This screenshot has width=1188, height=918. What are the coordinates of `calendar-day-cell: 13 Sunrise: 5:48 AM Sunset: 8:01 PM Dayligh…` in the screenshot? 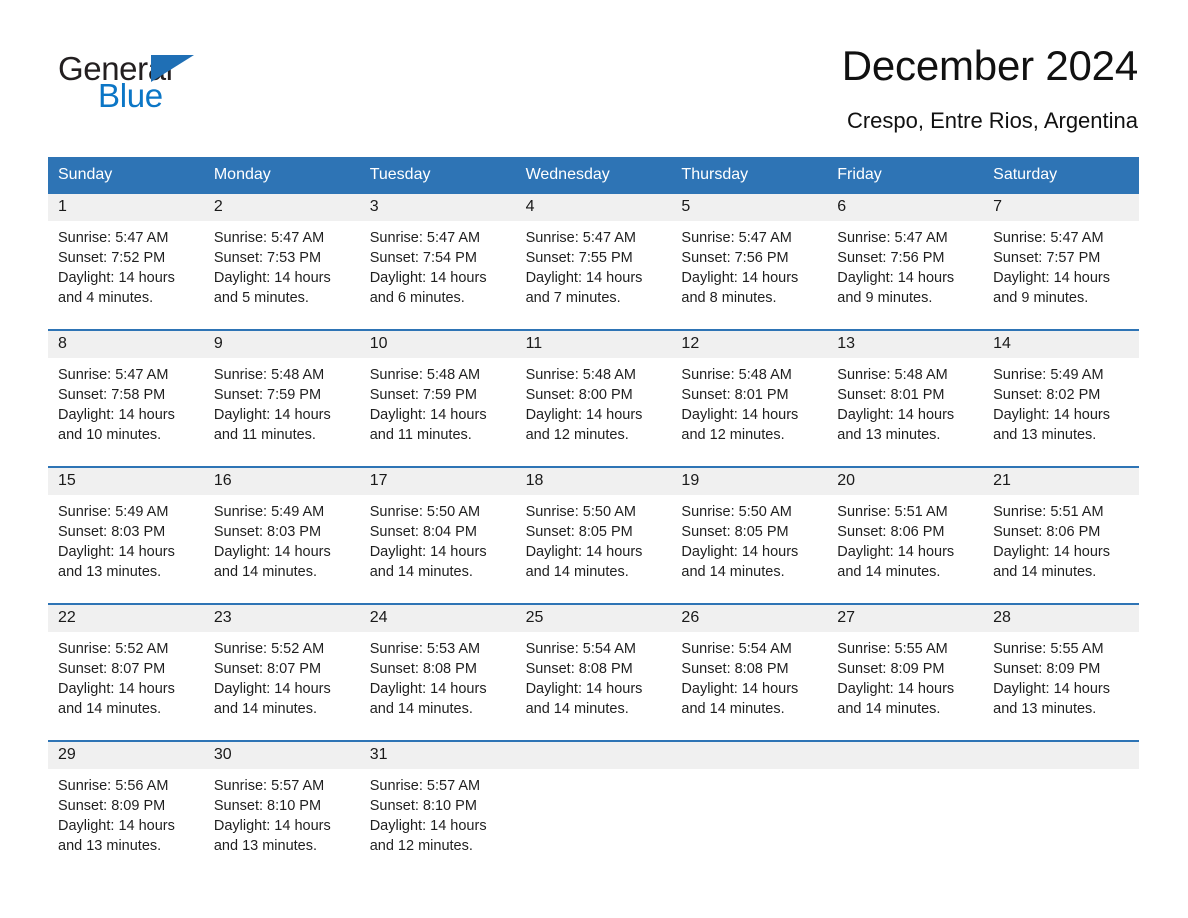 It's located at (905, 398).